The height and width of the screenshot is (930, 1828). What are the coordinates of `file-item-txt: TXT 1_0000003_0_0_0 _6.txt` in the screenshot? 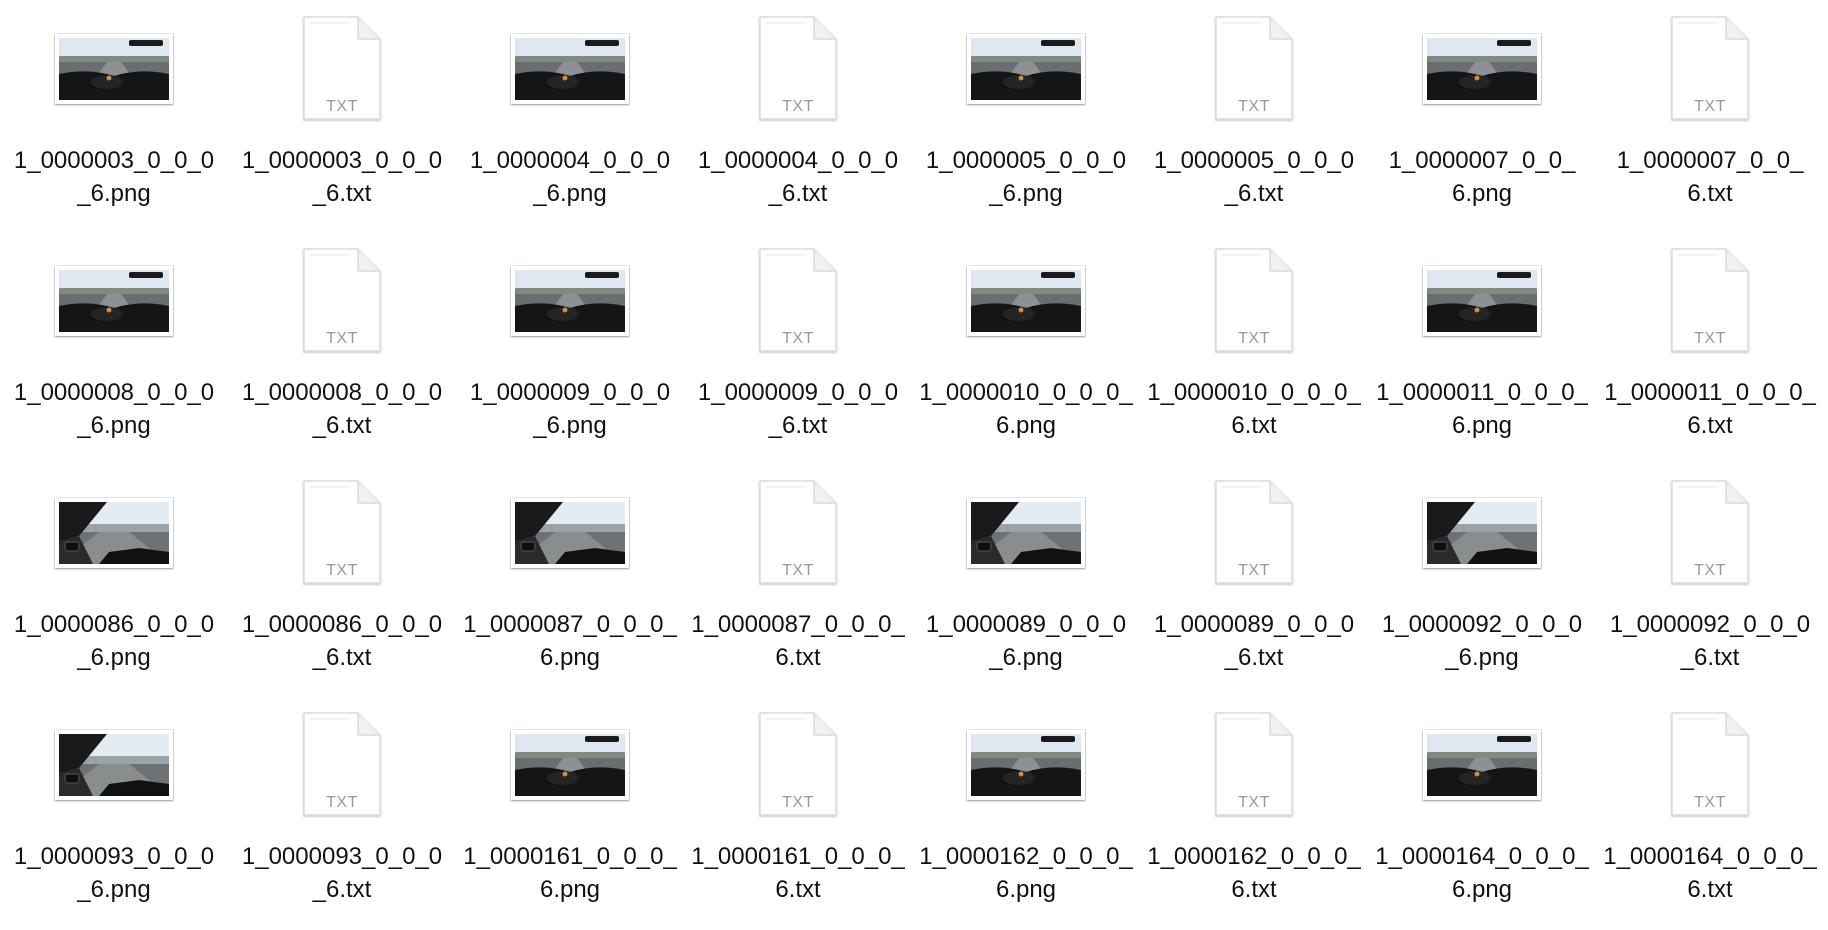 It's located at (342, 116).